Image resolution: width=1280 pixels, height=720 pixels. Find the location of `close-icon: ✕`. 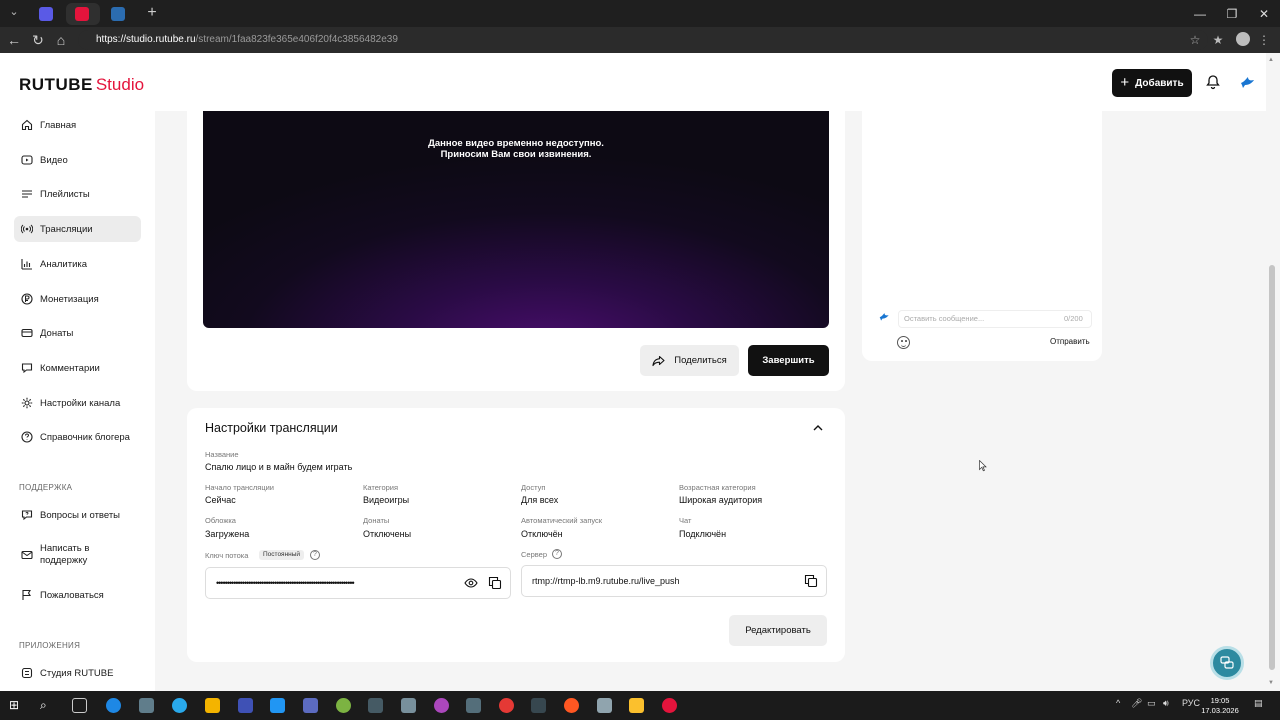

close-icon: ✕ is located at coordinates (1264, 13).